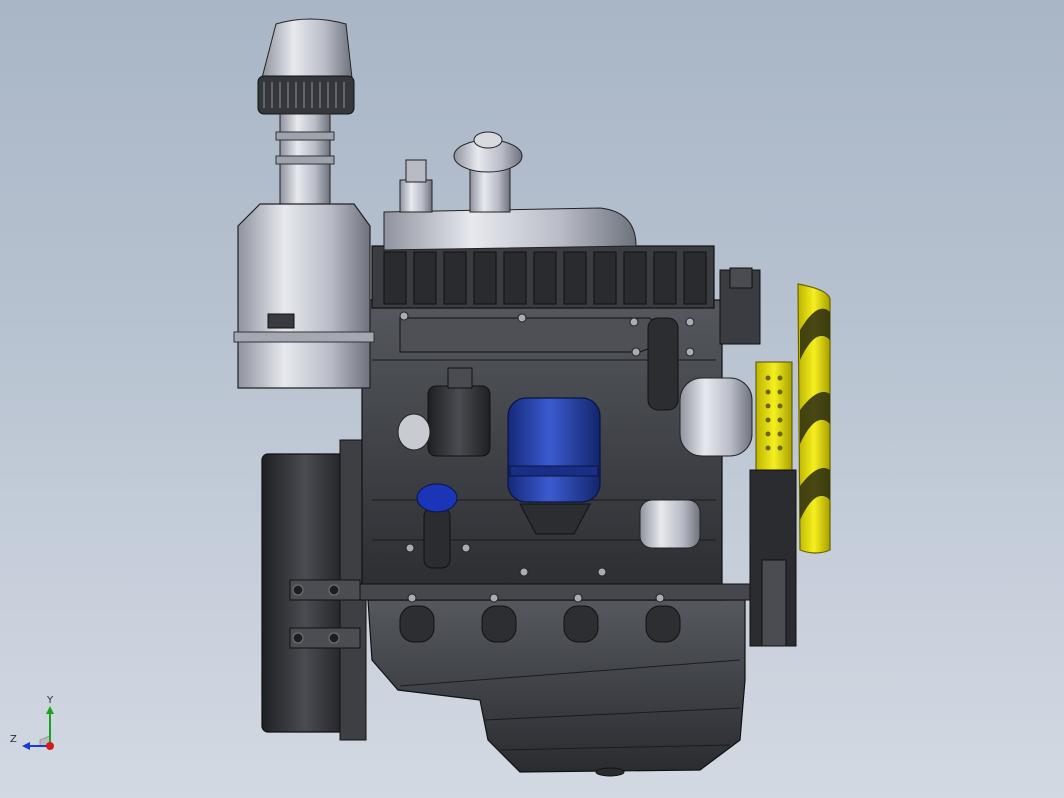 The width and height of the screenshot is (1064, 798). I want to click on axis-triad-graphic, so click(38, 728).